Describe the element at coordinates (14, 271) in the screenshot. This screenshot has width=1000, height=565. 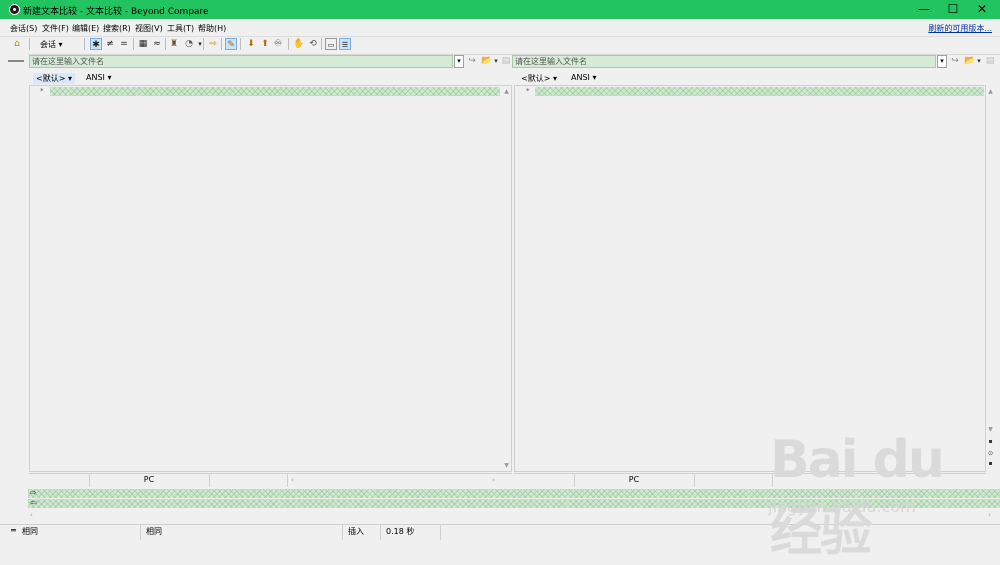
I see `left-gutter` at that location.